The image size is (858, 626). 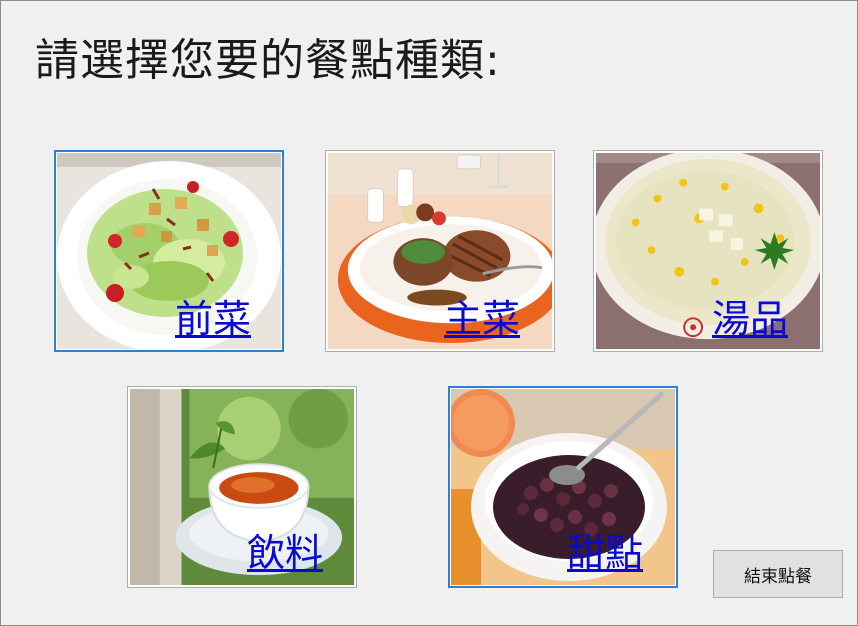 I want to click on dessert-tile, so click(x=563, y=487).